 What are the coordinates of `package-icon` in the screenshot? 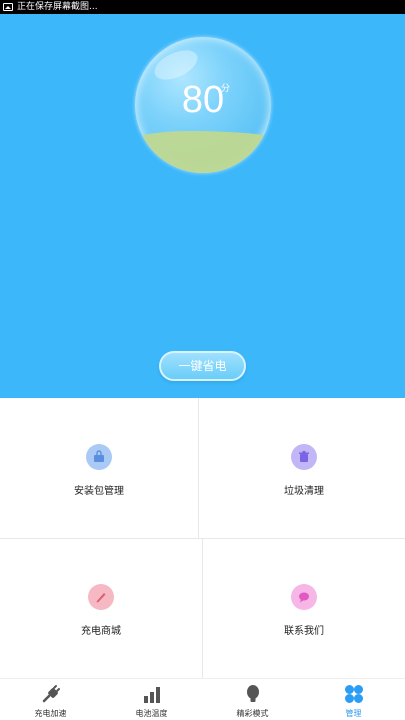 It's located at (99, 457).